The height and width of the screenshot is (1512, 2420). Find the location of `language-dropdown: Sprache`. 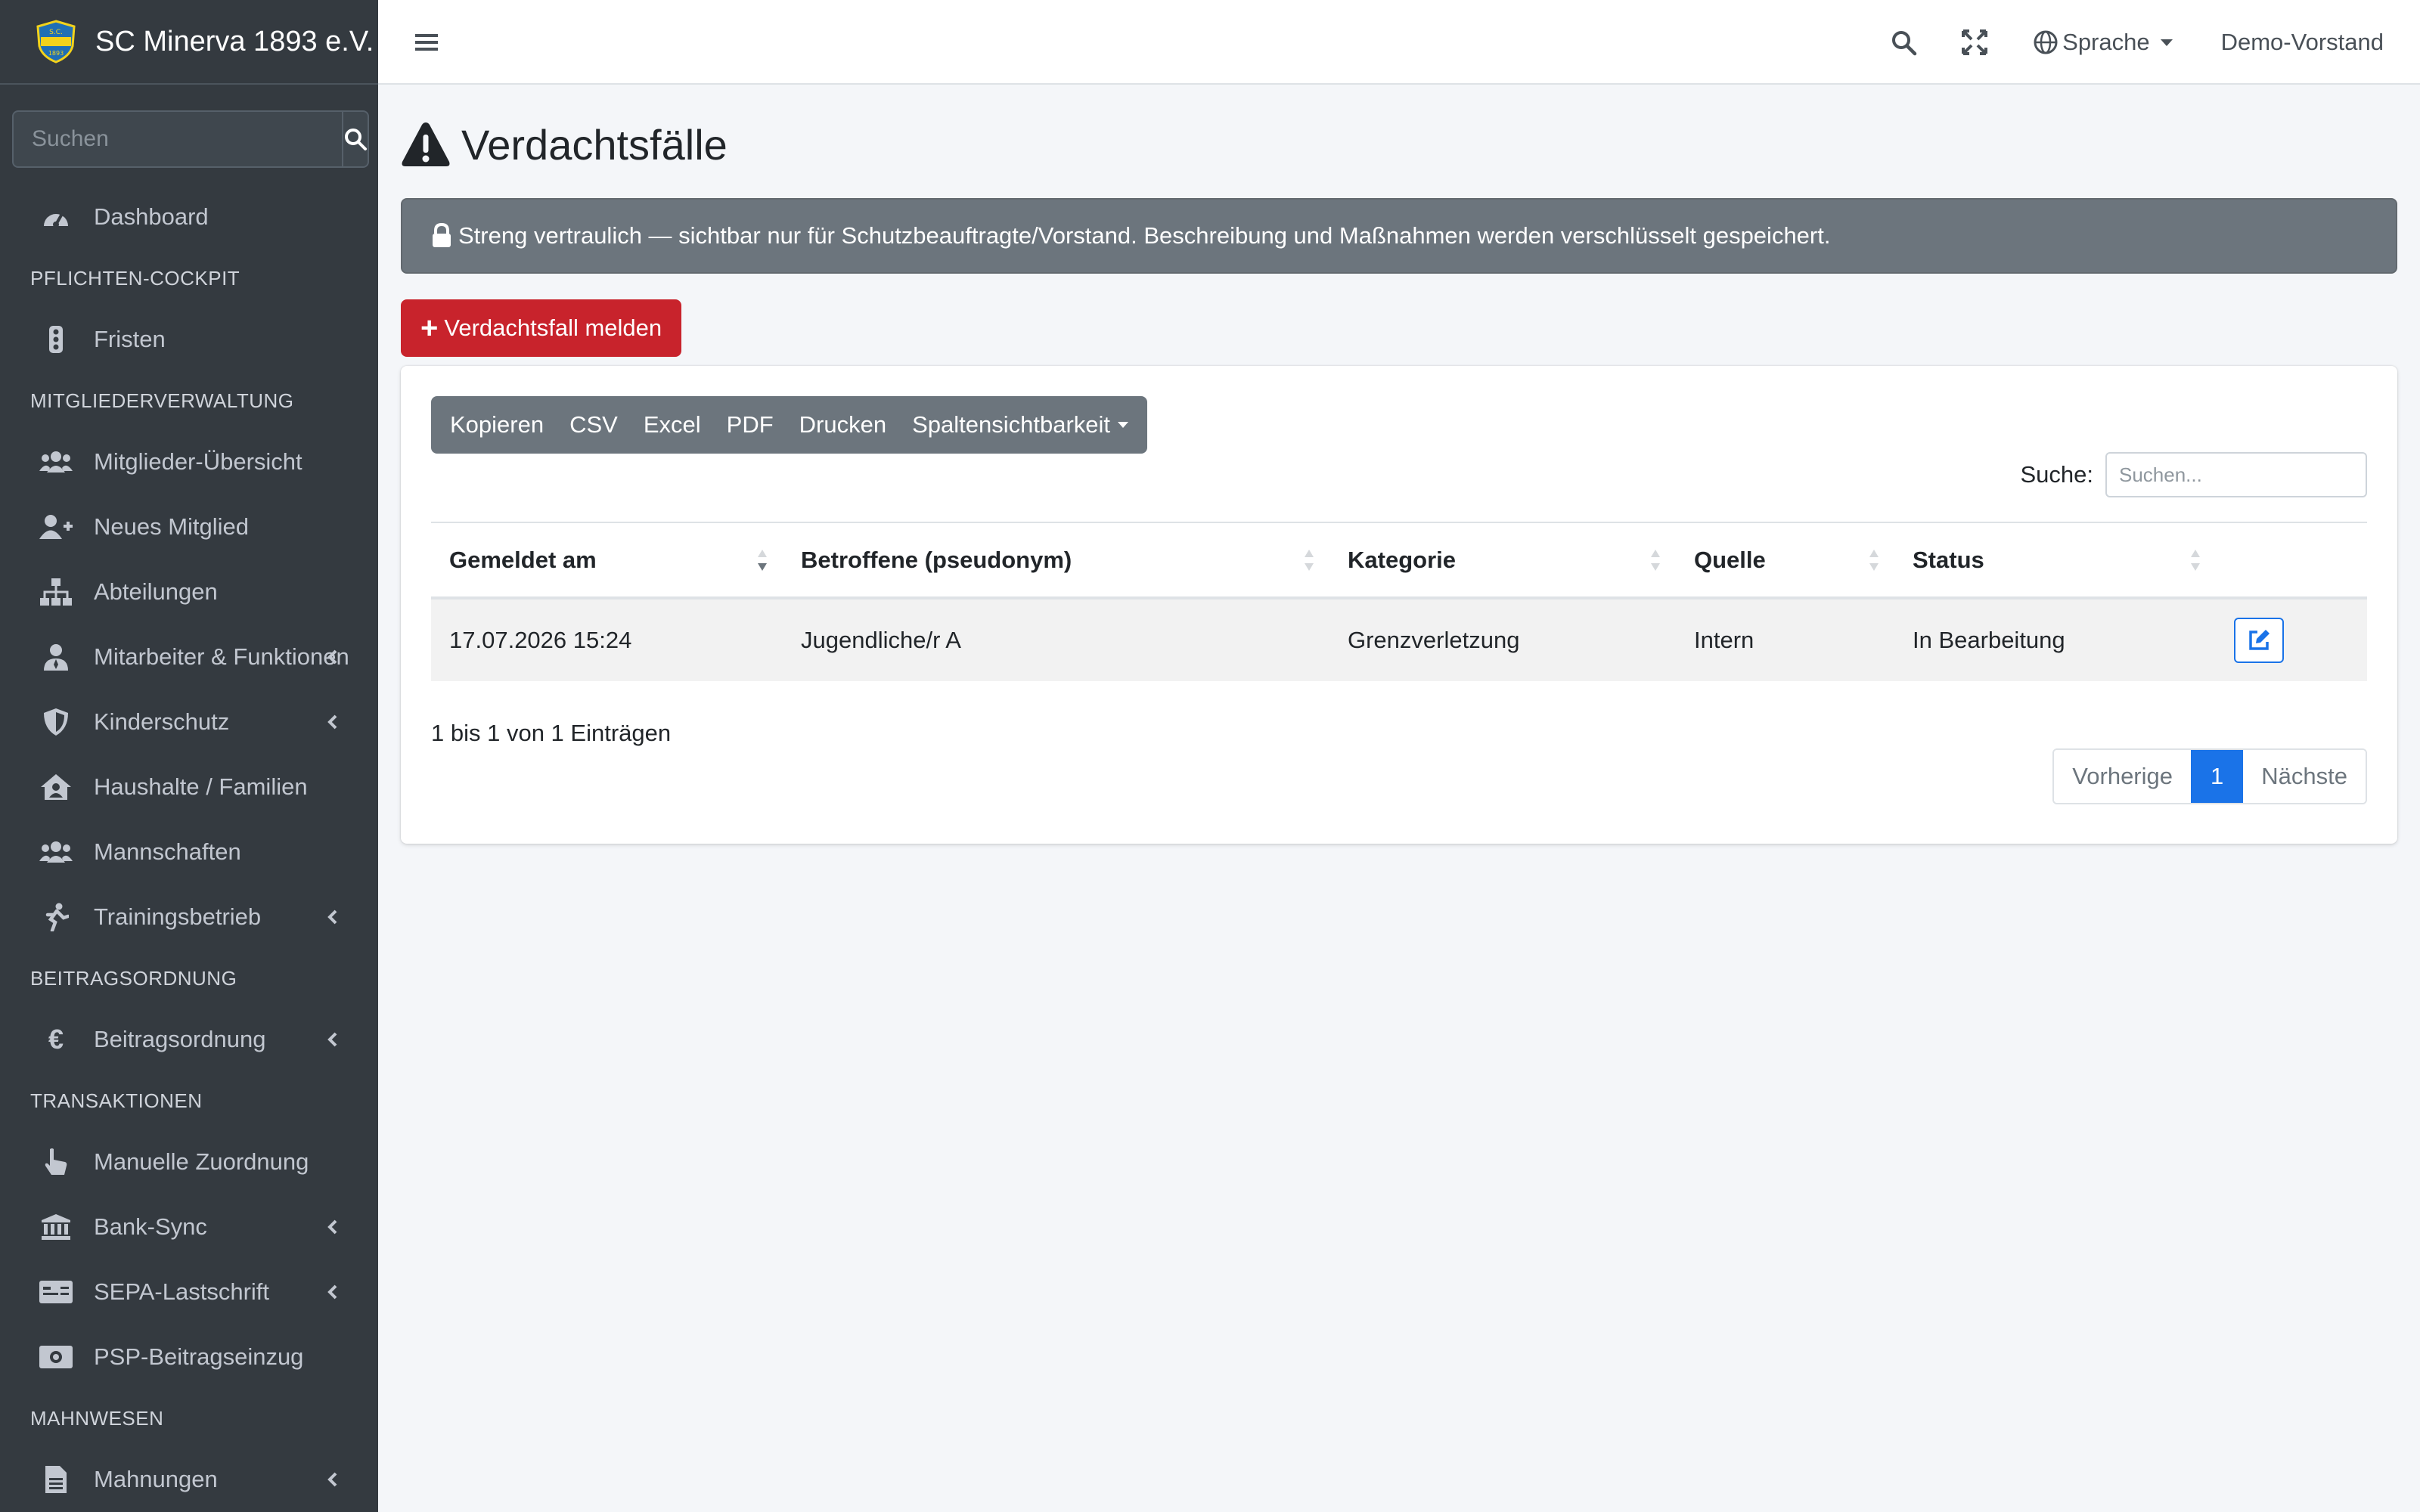

language-dropdown: Sprache is located at coordinates (2103, 42).